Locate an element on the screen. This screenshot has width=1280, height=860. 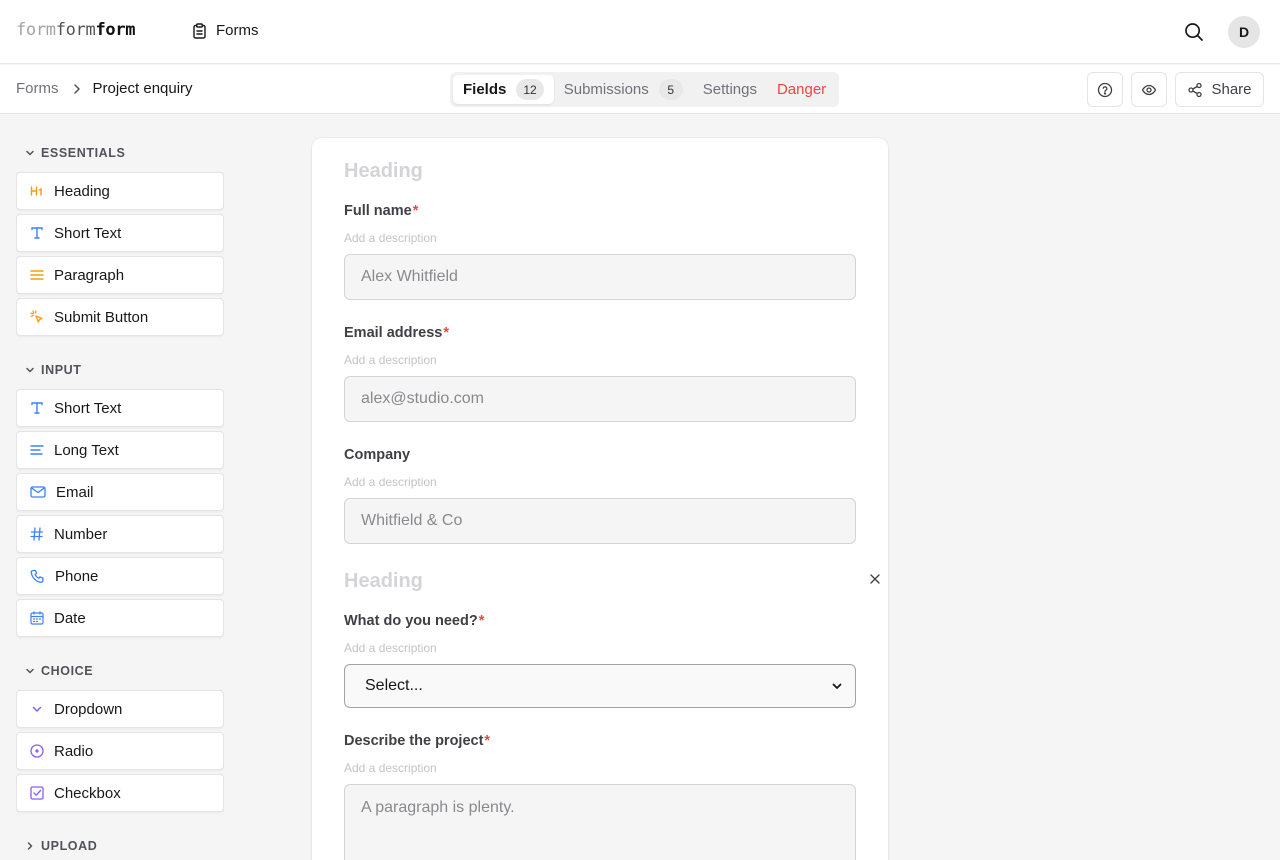
palette-item-email: Email is located at coordinates (120, 492).